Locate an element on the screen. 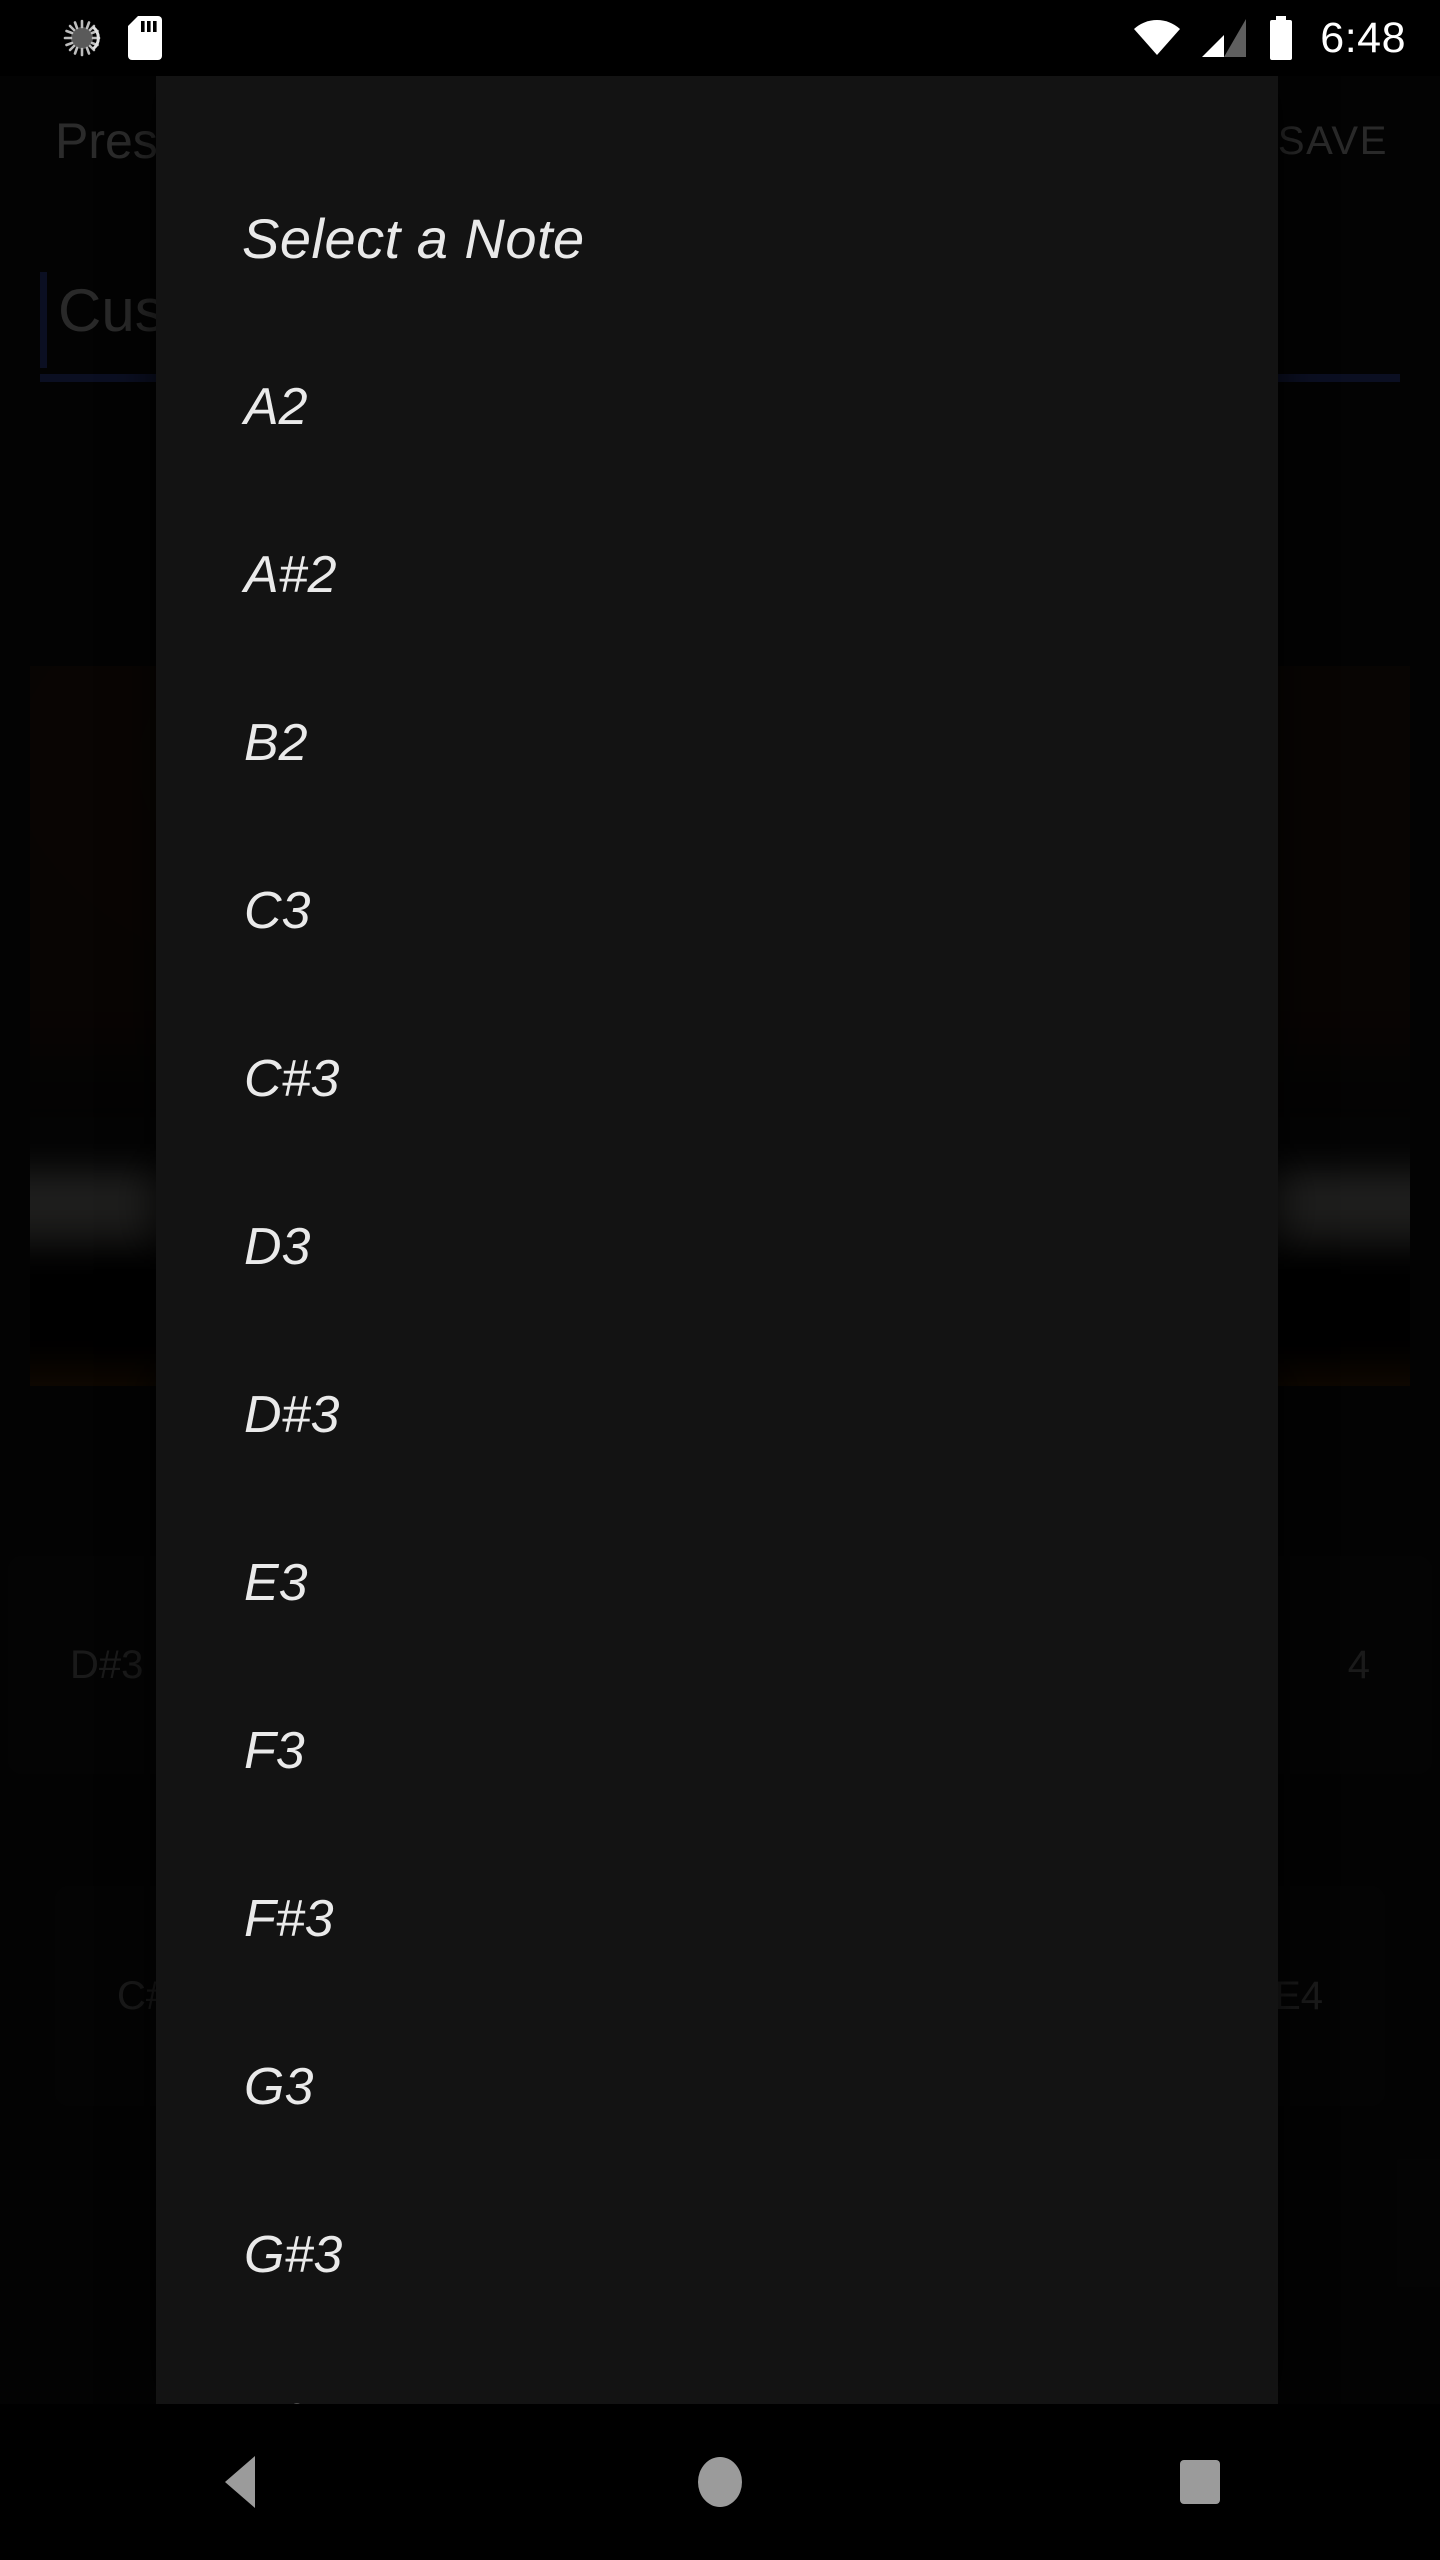 This screenshot has width=1440, height=2560. nav-home-button is located at coordinates (720, 2482).